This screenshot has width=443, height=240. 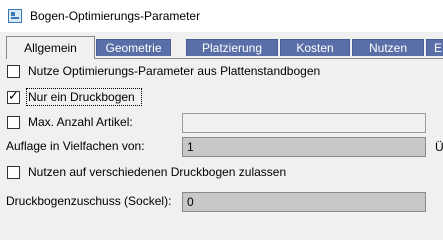 I want to click on tab-platzierung: Platzierung, so click(x=232, y=47).